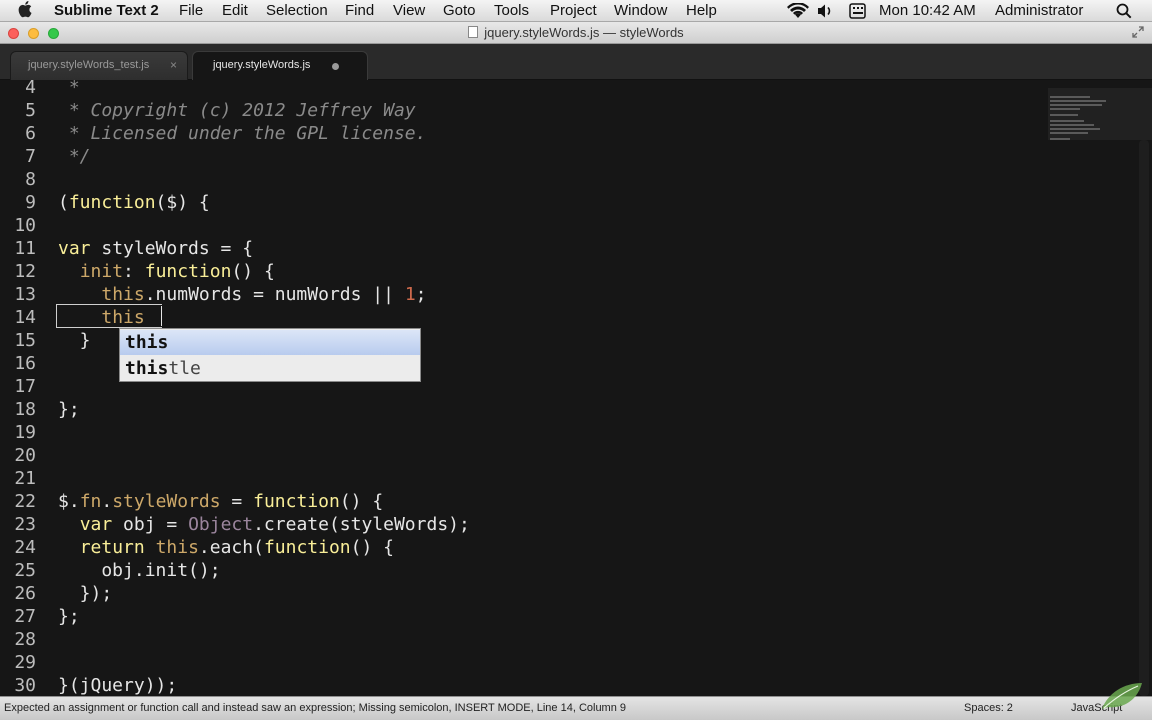 The width and height of the screenshot is (1152, 720). Describe the element at coordinates (1138, 33) in the screenshot. I see `fullscreen-icon` at that location.